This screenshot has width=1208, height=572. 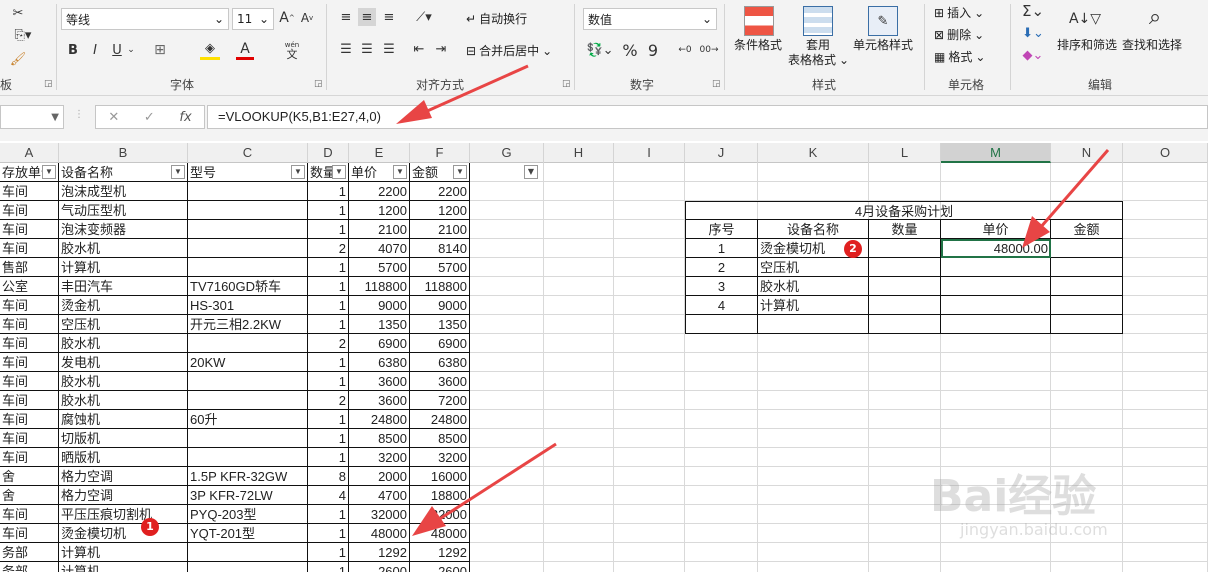 I want to click on watermark-sub: jingyan.baidu.com, so click(x=1034, y=529).